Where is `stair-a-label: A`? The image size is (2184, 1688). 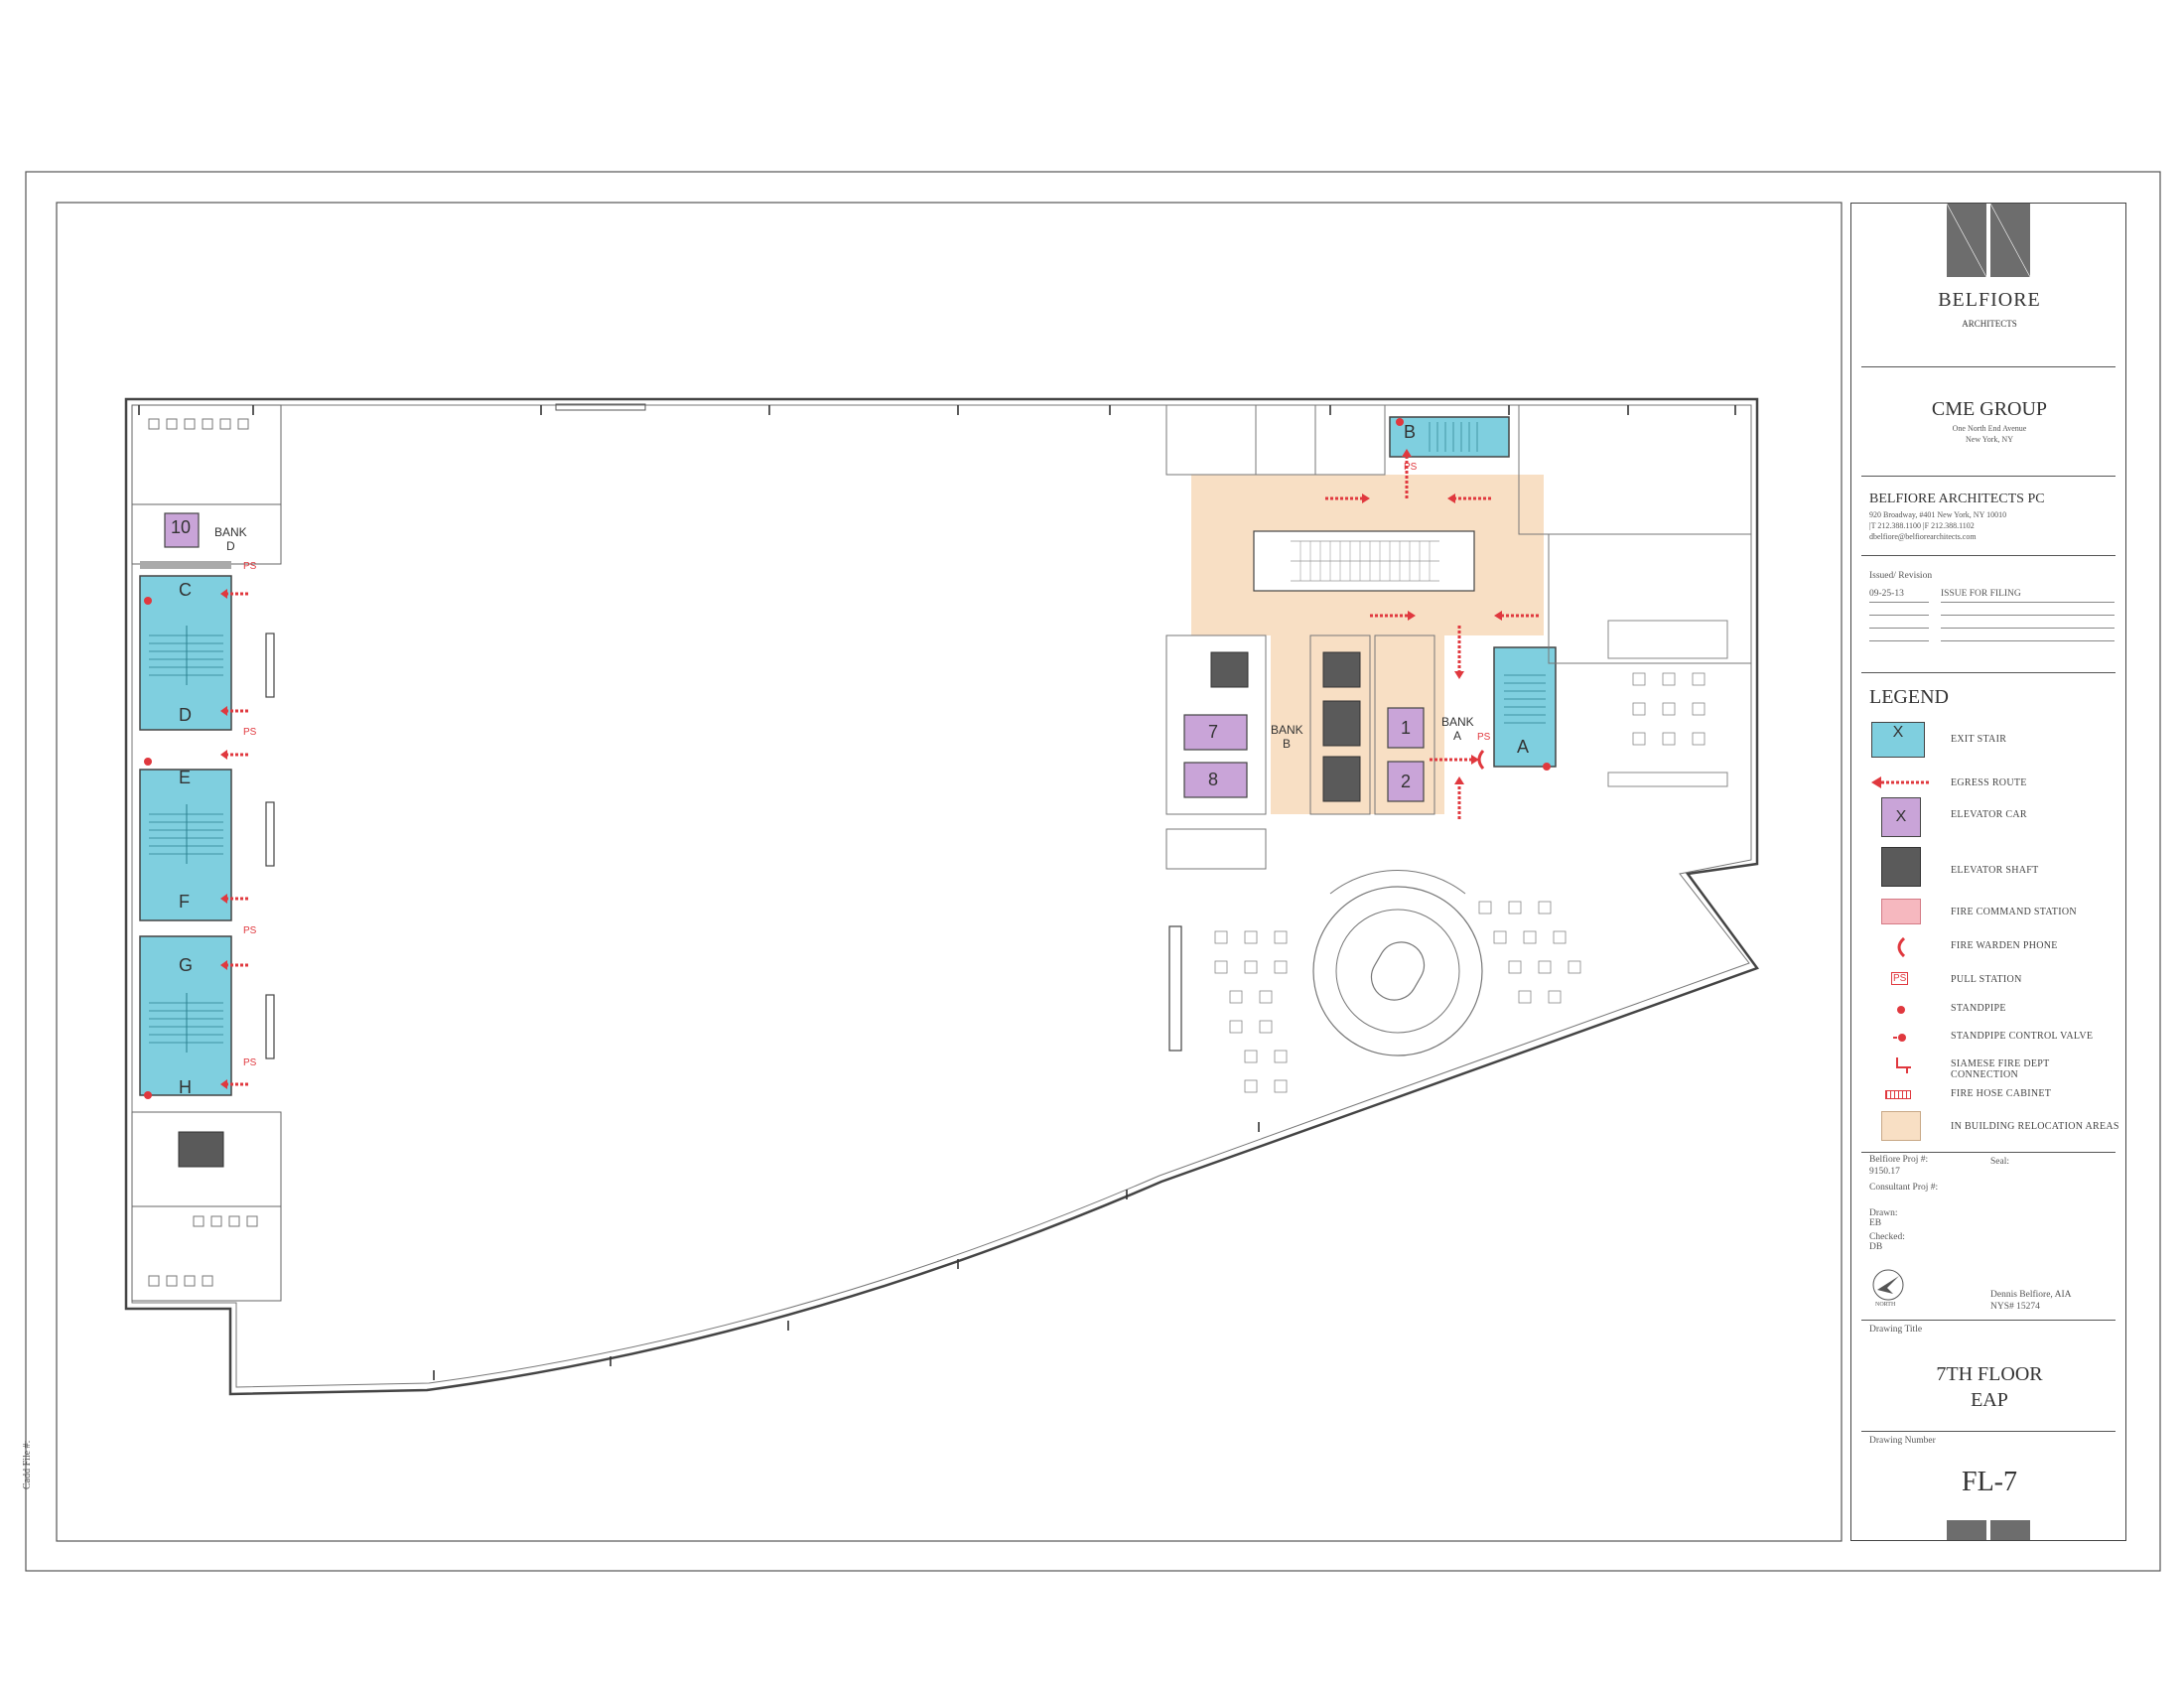 stair-a-label: A is located at coordinates (1523, 747).